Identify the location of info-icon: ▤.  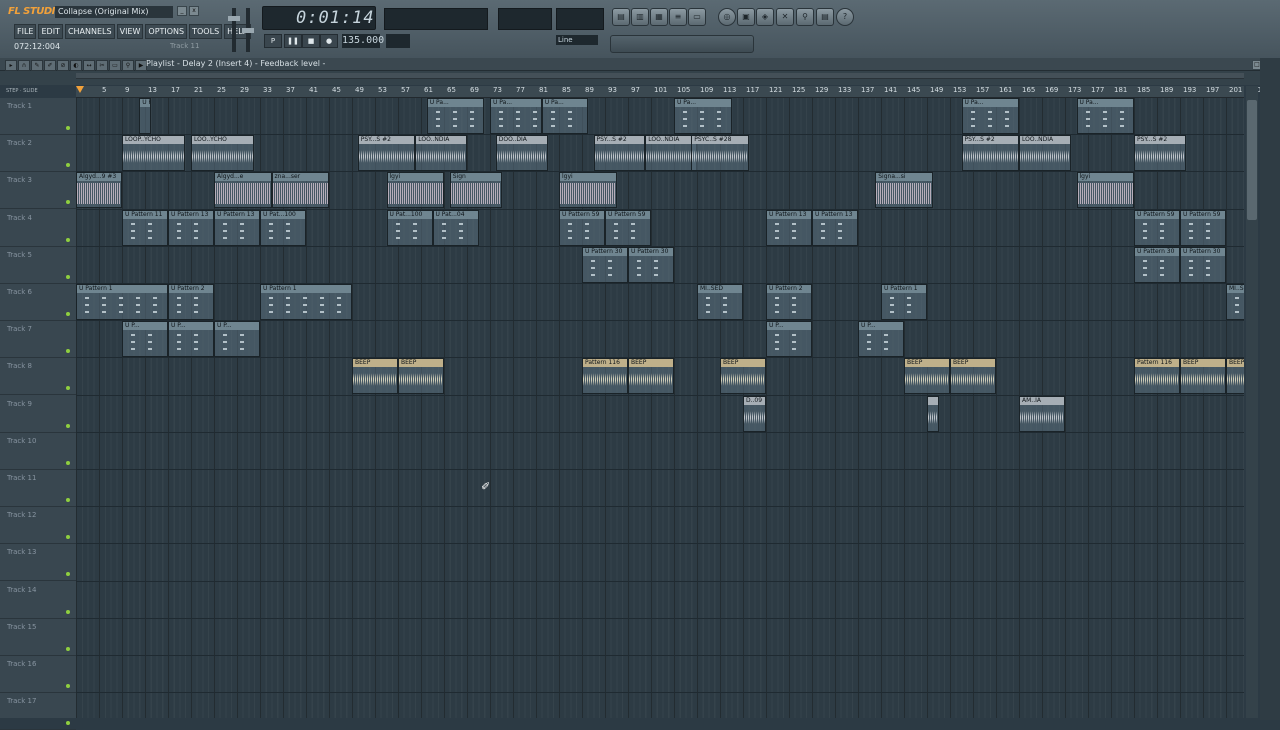
(825, 17).